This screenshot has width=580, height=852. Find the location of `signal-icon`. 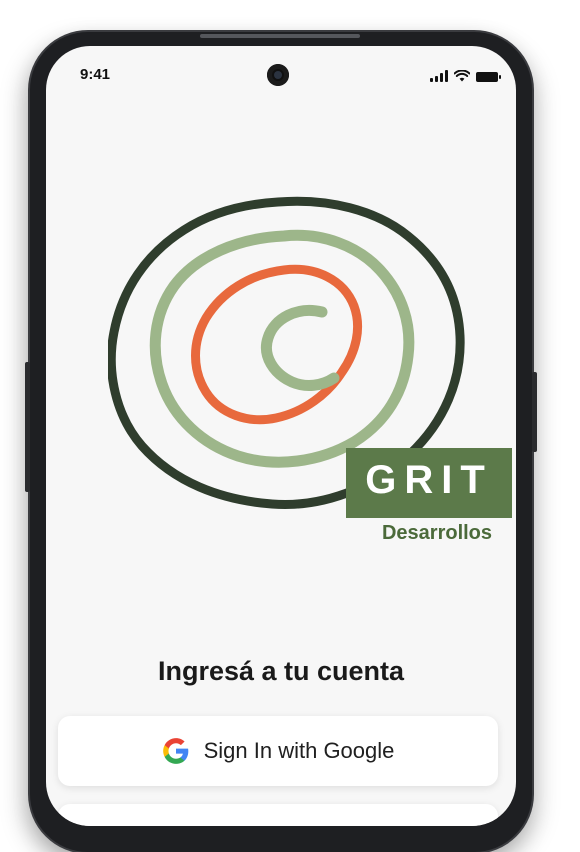

signal-icon is located at coordinates (439, 76).